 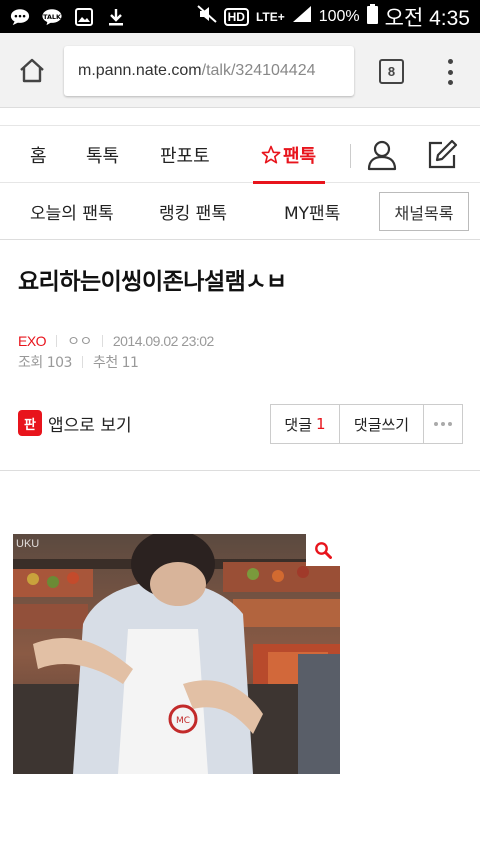 I want to click on subnav-ranking-fantalk: 랭킹 팬톡, so click(x=193, y=211).